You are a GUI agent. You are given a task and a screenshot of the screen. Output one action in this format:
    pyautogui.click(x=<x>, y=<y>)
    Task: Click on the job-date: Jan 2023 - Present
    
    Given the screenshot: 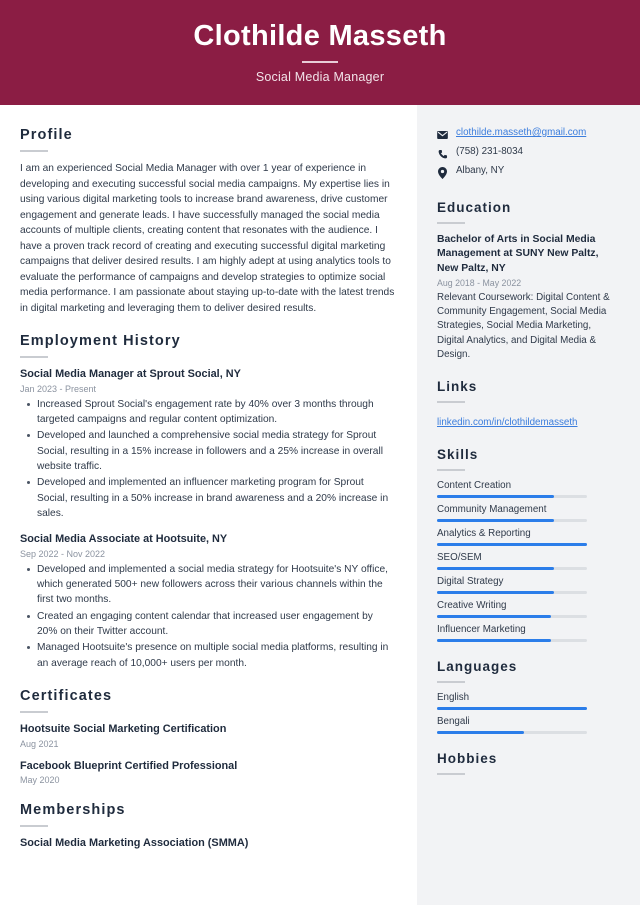 What is the action you would take?
    pyautogui.click(x=58, y=388)
    